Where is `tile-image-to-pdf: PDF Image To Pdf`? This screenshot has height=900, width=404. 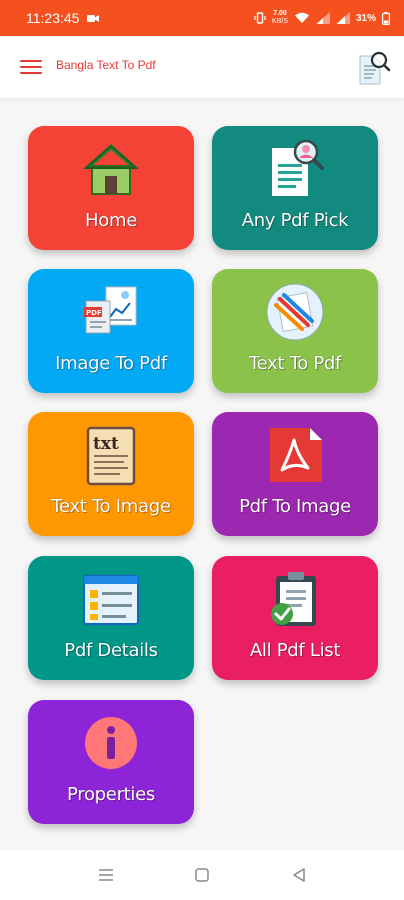
tile-image-to-pdf: PDF Image To Pdf is located at coordinates (111, 331).